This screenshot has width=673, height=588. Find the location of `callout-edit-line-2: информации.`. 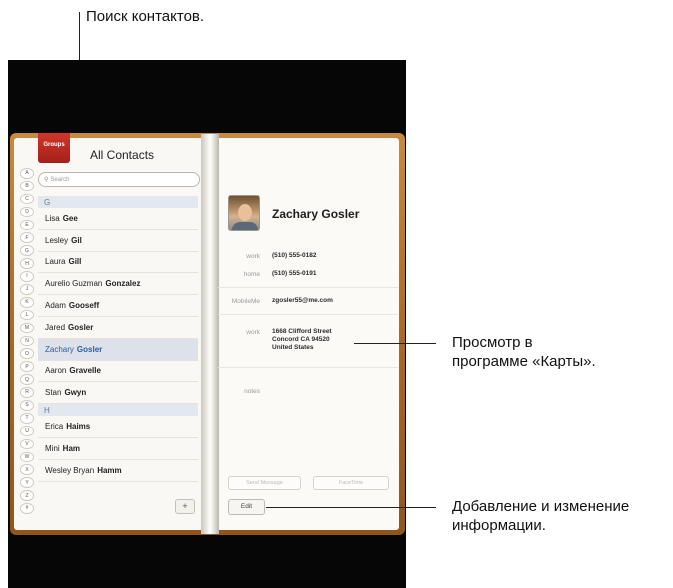

callout-edit-line-2: информации. is located at coordinates (499, 525).